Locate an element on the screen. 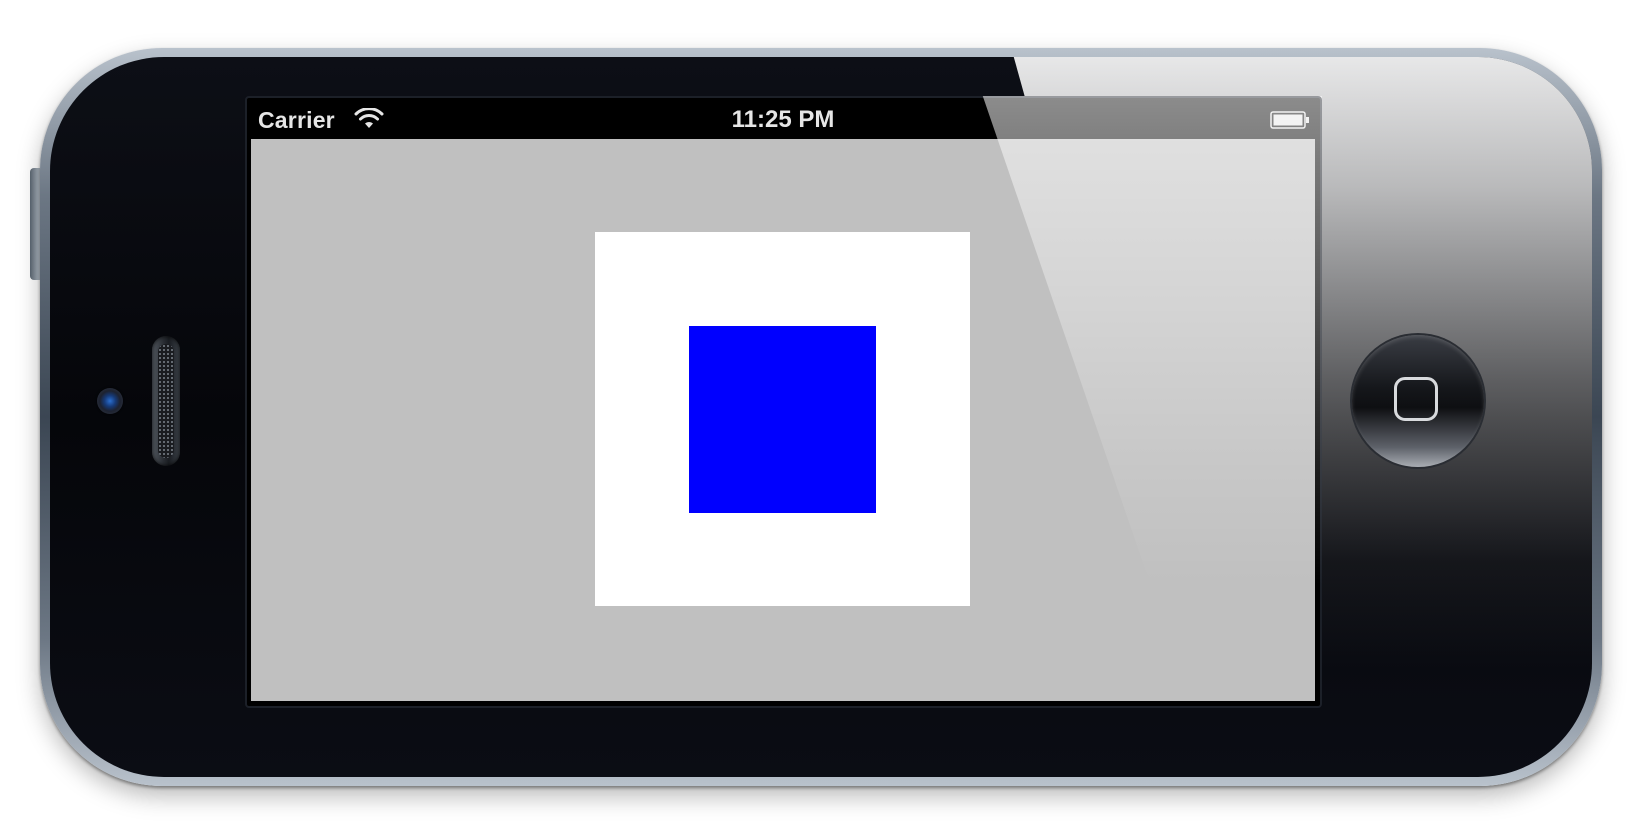 Image resolution: width=1638 pixels, height=838 pixels. status-bar: Carrier 11:25 PM is located at coordinates (783, 120).